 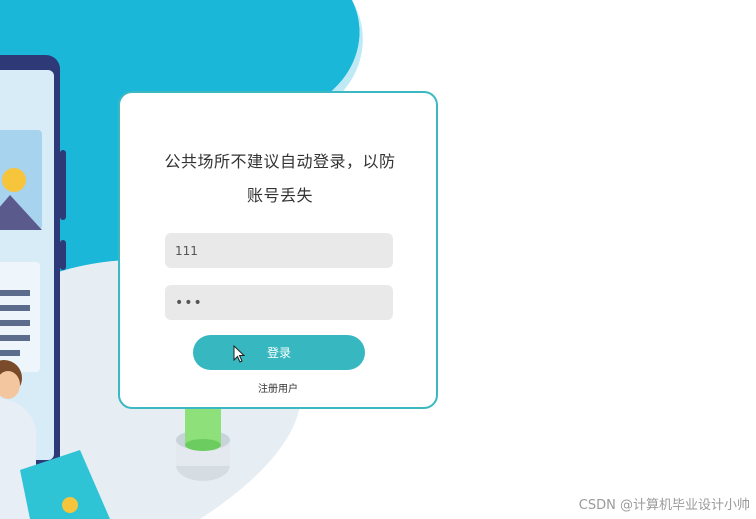 I want to click on phone-side-button, so click(x=63, y=185).